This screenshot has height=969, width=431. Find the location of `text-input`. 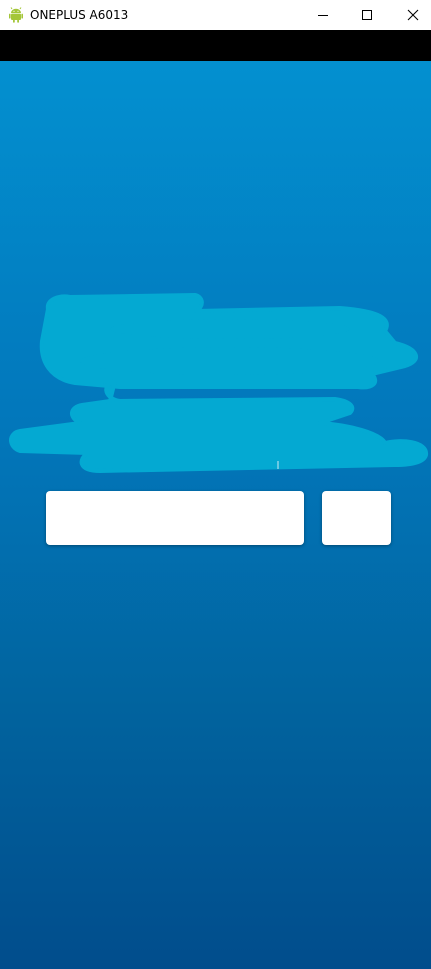

text-input is located at coordinates (175, 518).